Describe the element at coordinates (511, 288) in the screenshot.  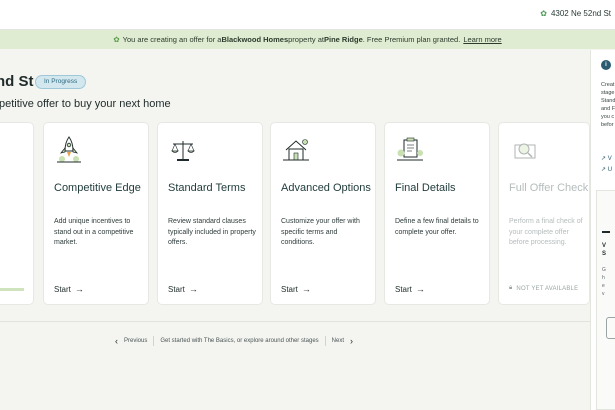
I see `lock-icon: 🔒︎` at that location.